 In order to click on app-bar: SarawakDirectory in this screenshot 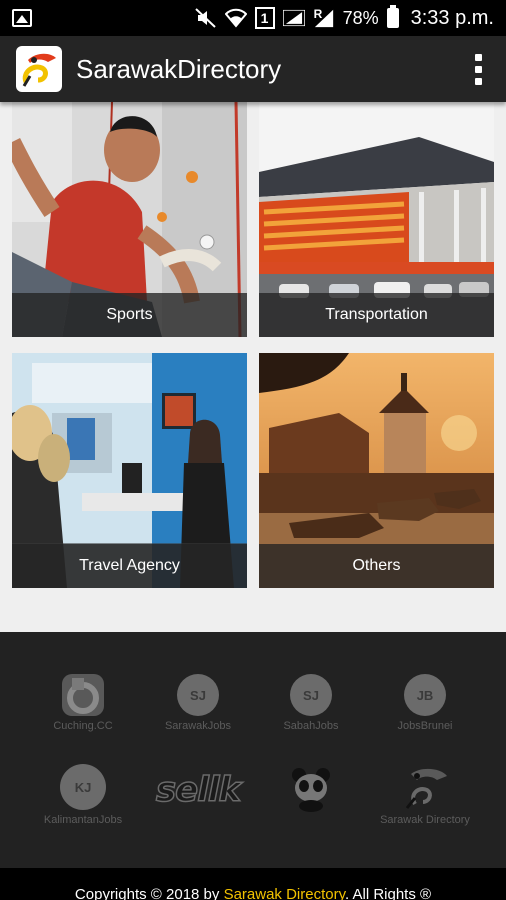, I will do `click(253, 69)`.